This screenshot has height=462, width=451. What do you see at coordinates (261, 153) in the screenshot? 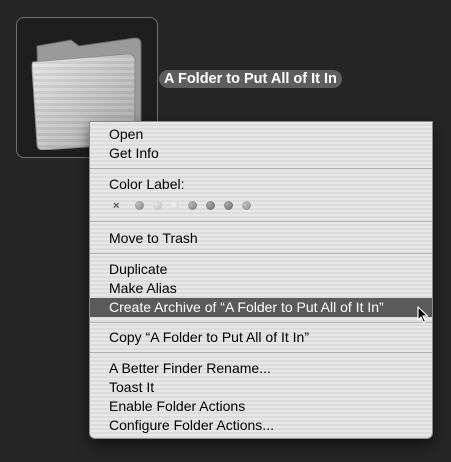
I see `menu-item-get-info: Get Info` at bounding box center [261, 153].